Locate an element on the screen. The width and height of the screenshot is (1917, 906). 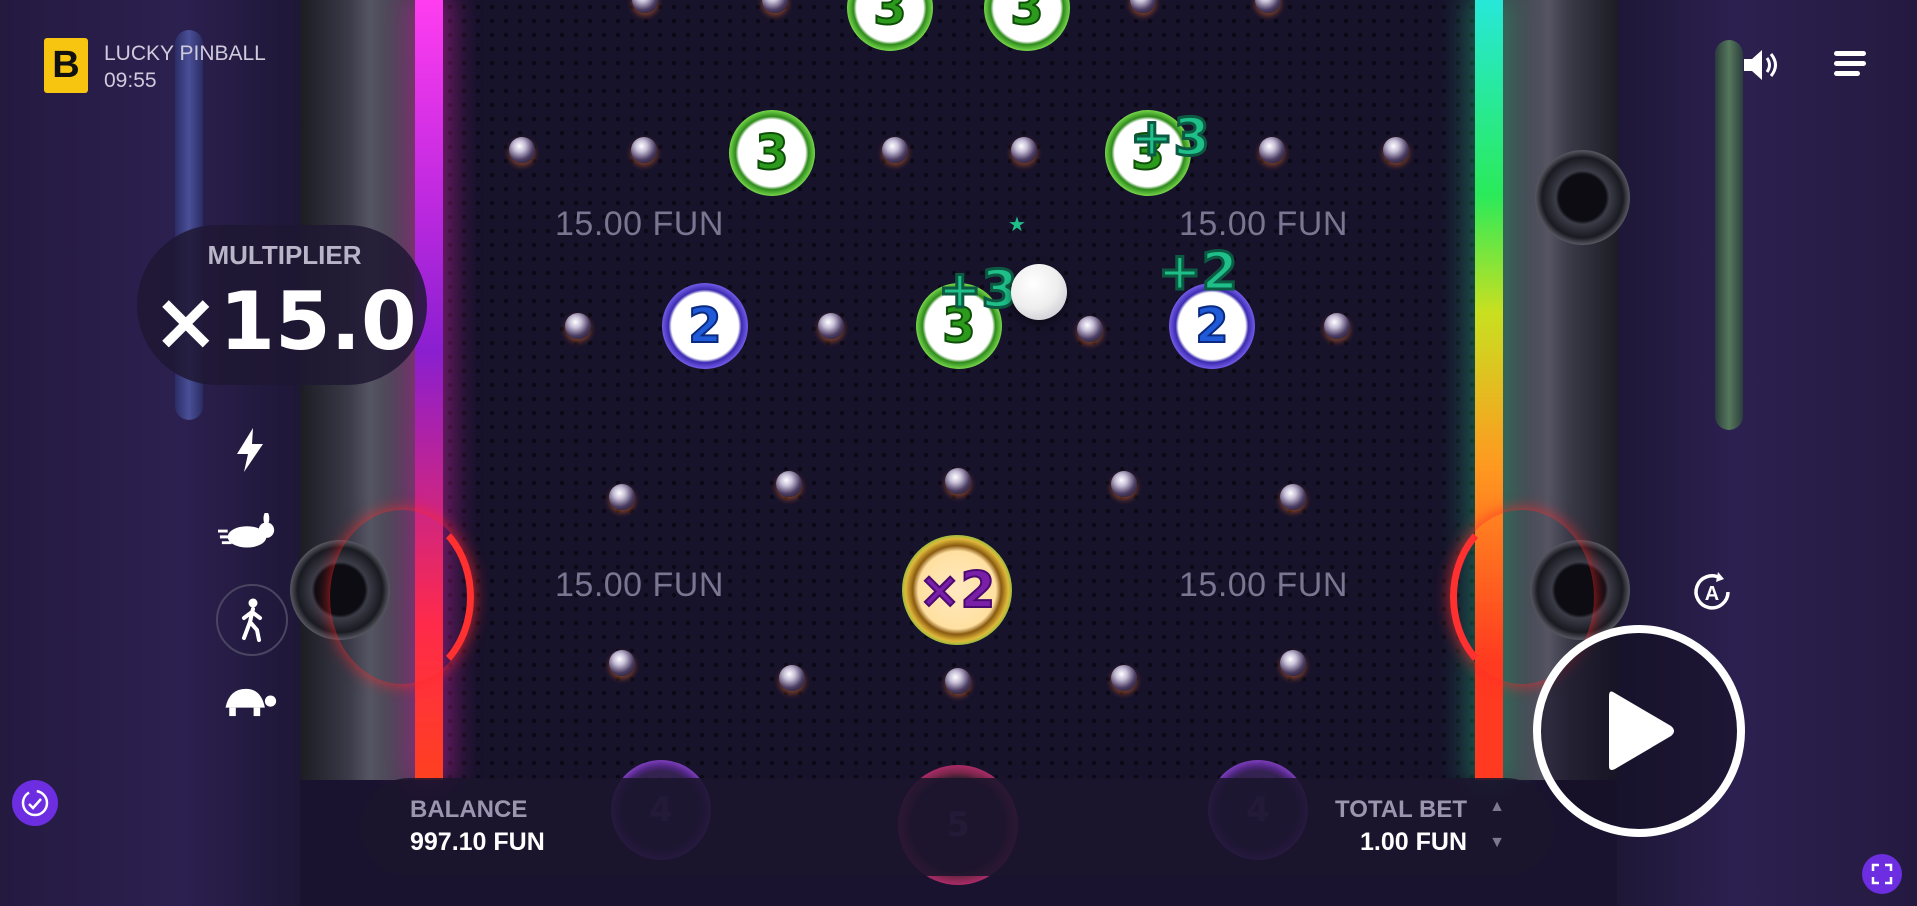
bumper-2: 2 is located at coordinates (705, 326).